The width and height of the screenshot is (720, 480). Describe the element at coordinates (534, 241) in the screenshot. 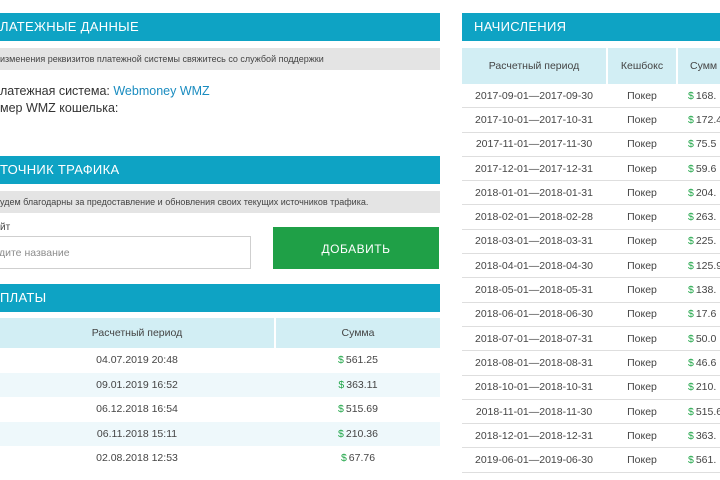

I see `accrual-period: 2018-03-01—2018-03-31` at that location.